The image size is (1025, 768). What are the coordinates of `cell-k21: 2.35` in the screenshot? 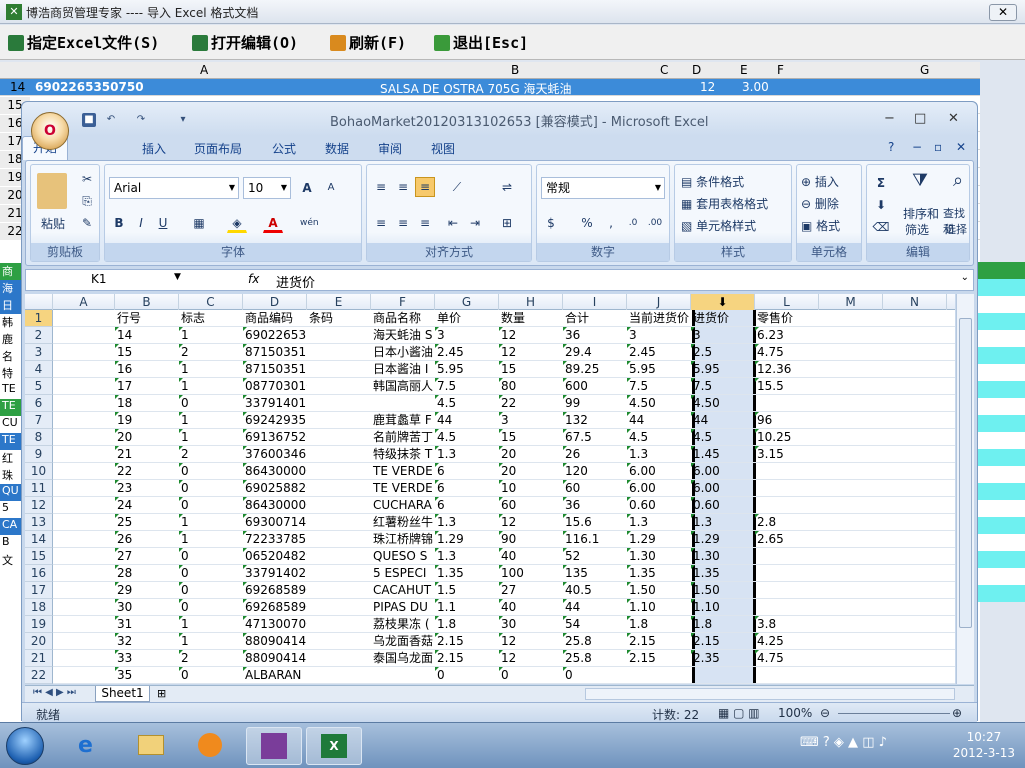 It's located at (723, 658).